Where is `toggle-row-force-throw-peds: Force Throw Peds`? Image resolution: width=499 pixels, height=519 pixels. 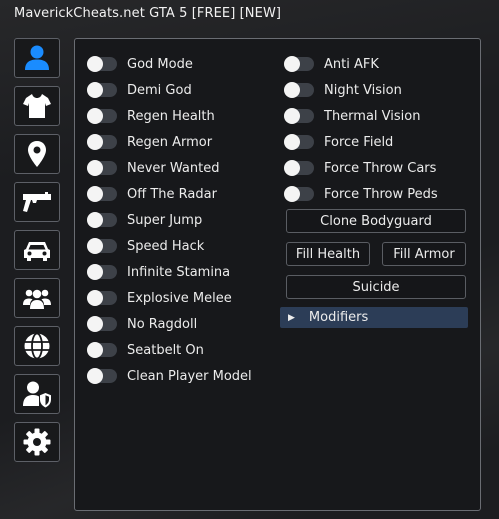
toggle-row-force-throw-peds: Force Throw Peds is located at coordinates (361, 194).